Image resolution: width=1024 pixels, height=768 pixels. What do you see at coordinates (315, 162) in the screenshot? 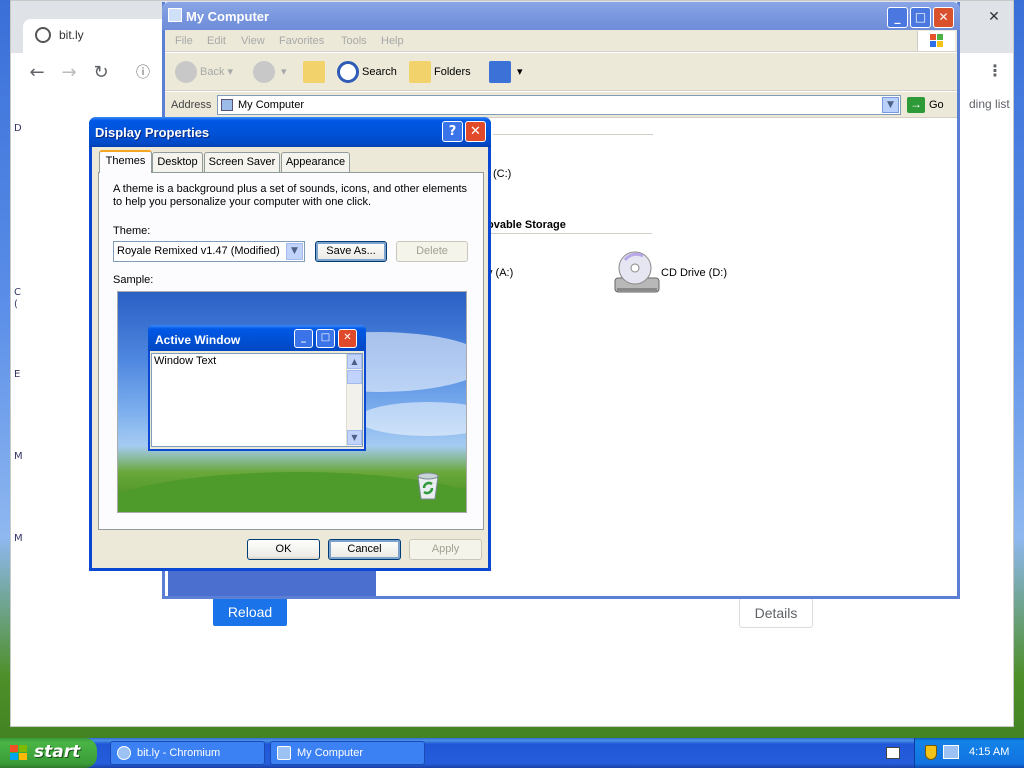
I see `tab-appearance: Appearance` at bounding box center [315, 162].